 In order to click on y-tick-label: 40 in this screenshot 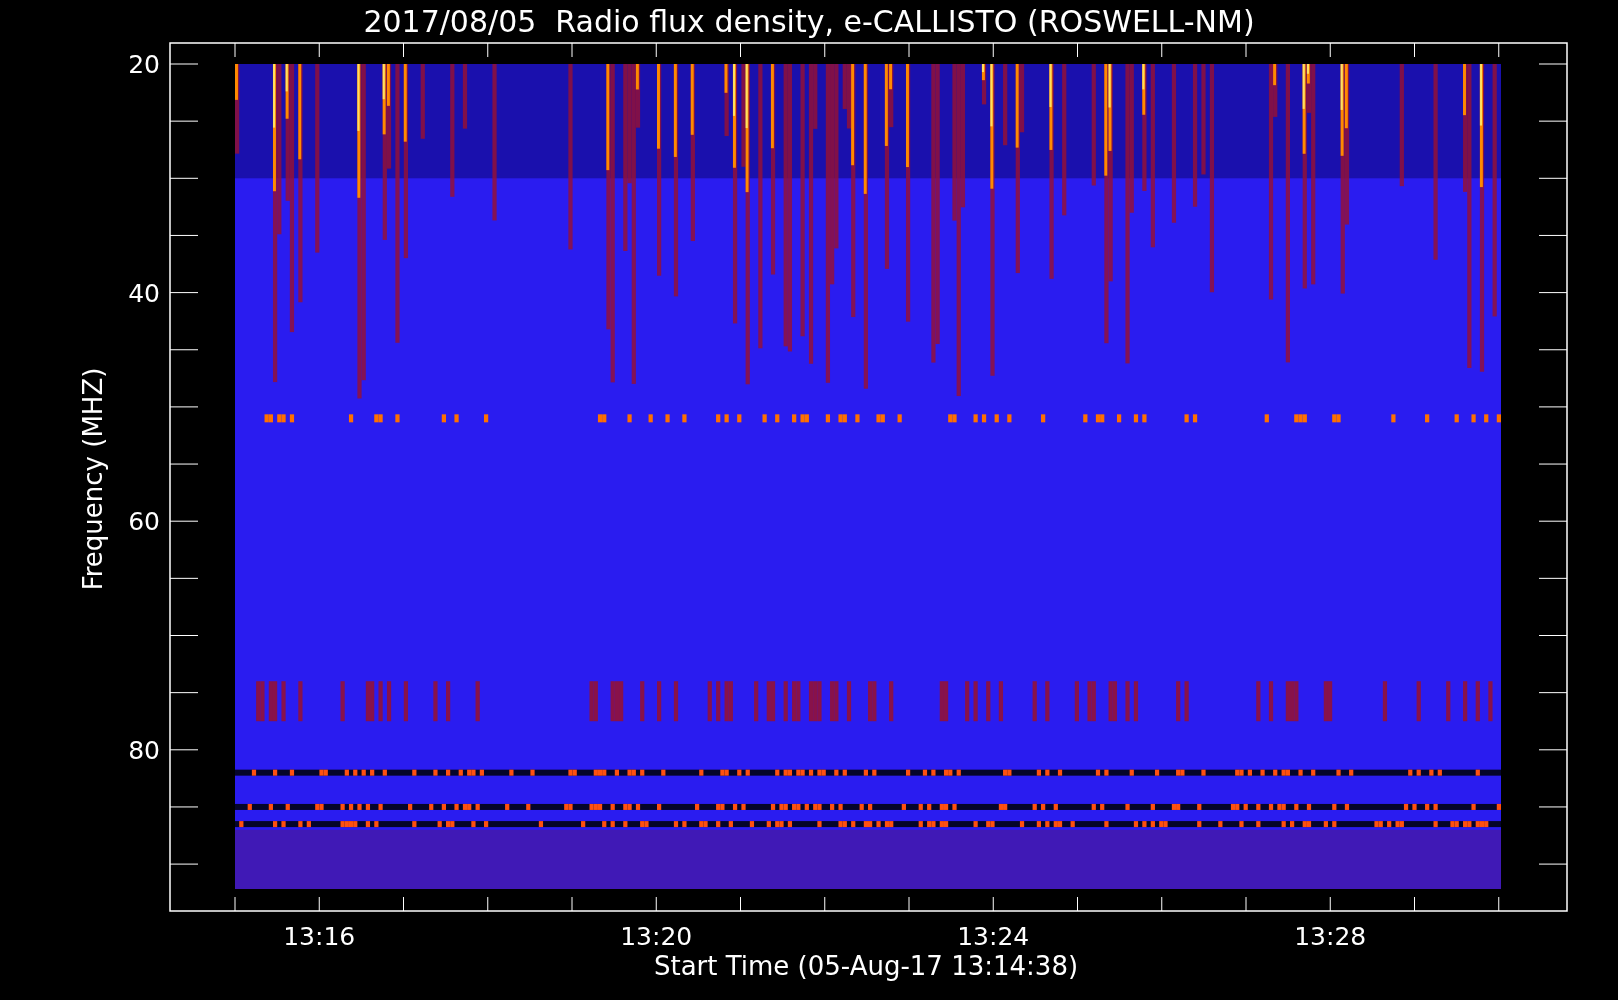, I will do `click(144, 293)`.